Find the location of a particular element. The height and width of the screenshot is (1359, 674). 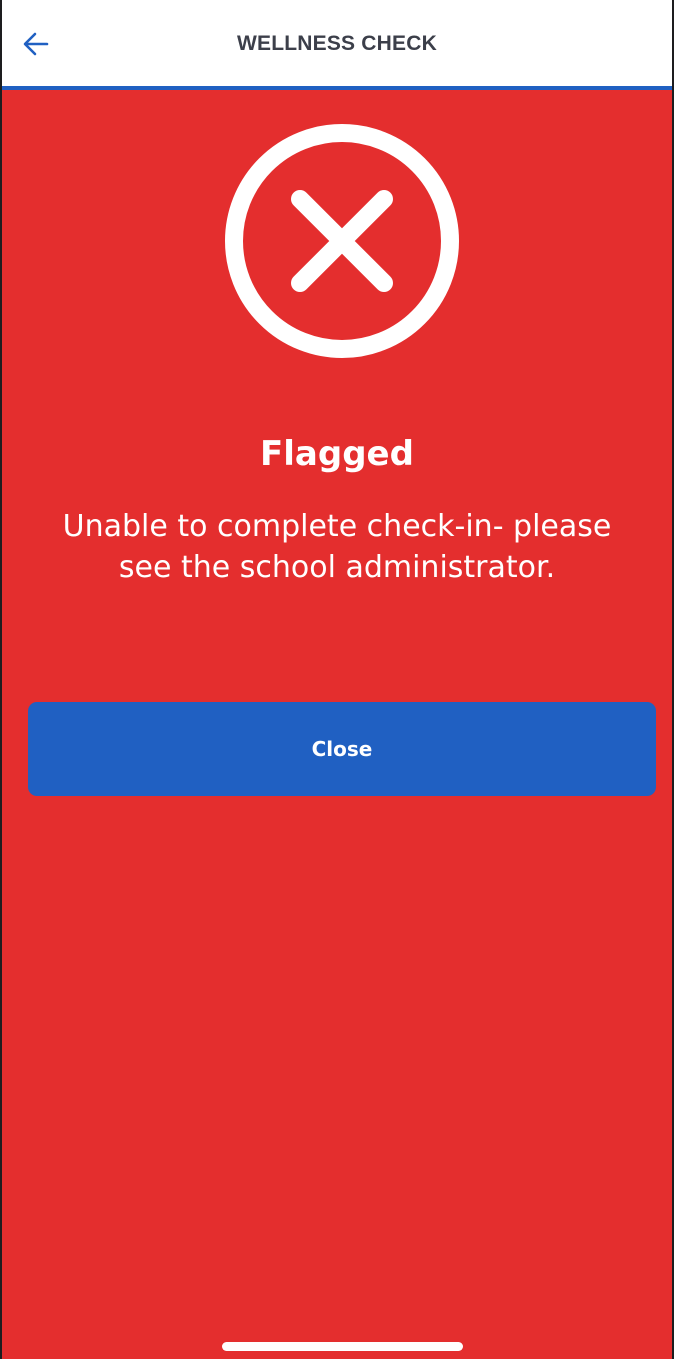

close-button: Close is located at coordinates (342, 749).